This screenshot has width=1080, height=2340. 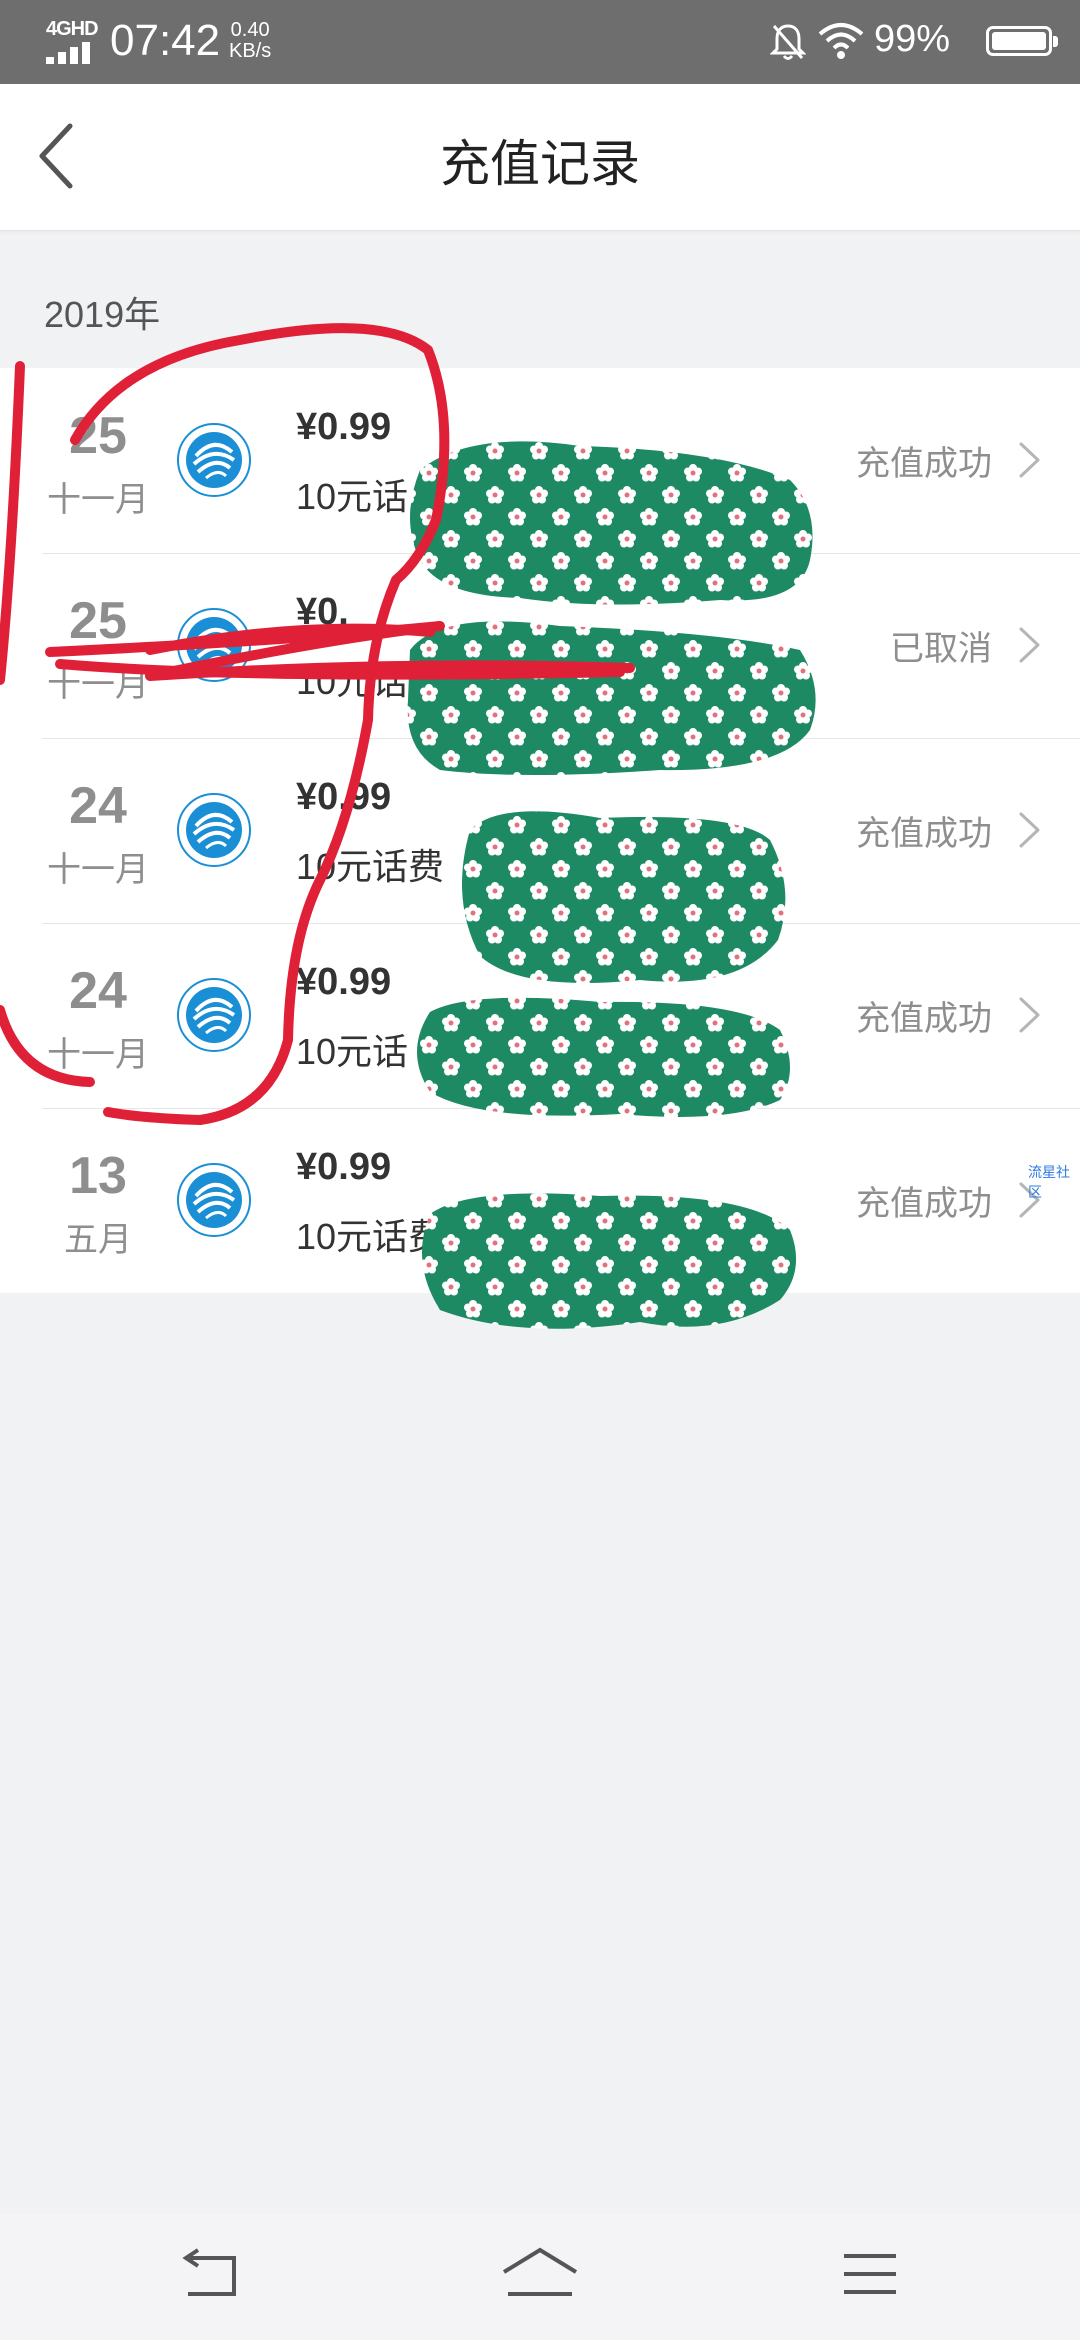 I want to click on record-row: 25 十一月 ¥0. 10元话 已取消, so click(x=540, y=645).